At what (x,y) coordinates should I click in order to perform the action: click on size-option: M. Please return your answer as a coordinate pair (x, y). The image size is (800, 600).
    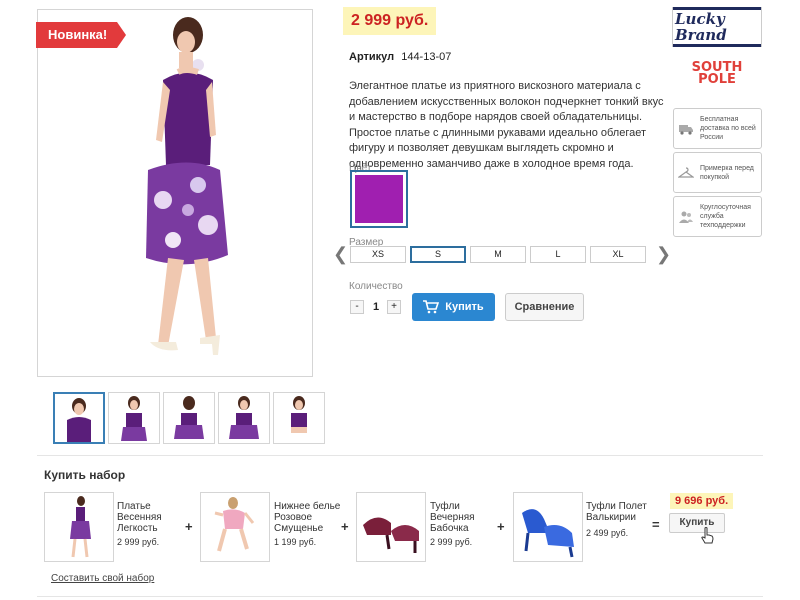
    Looking at the image, I should click on (498, 254).